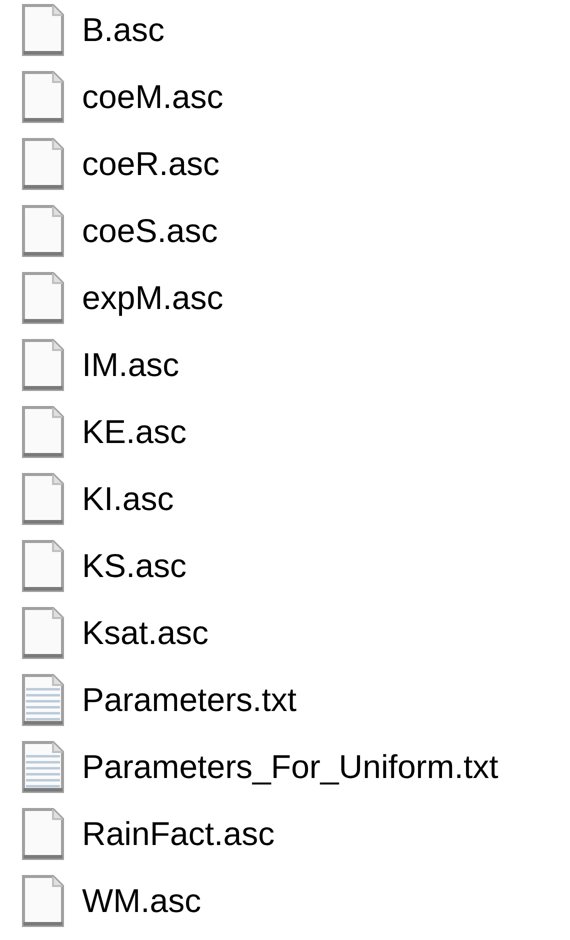 The image size is (570, 940). What do you see at coordinates (142, 901) in the screenshot?
I see `file-name: WM.asc` at bounding box center [142, 901].